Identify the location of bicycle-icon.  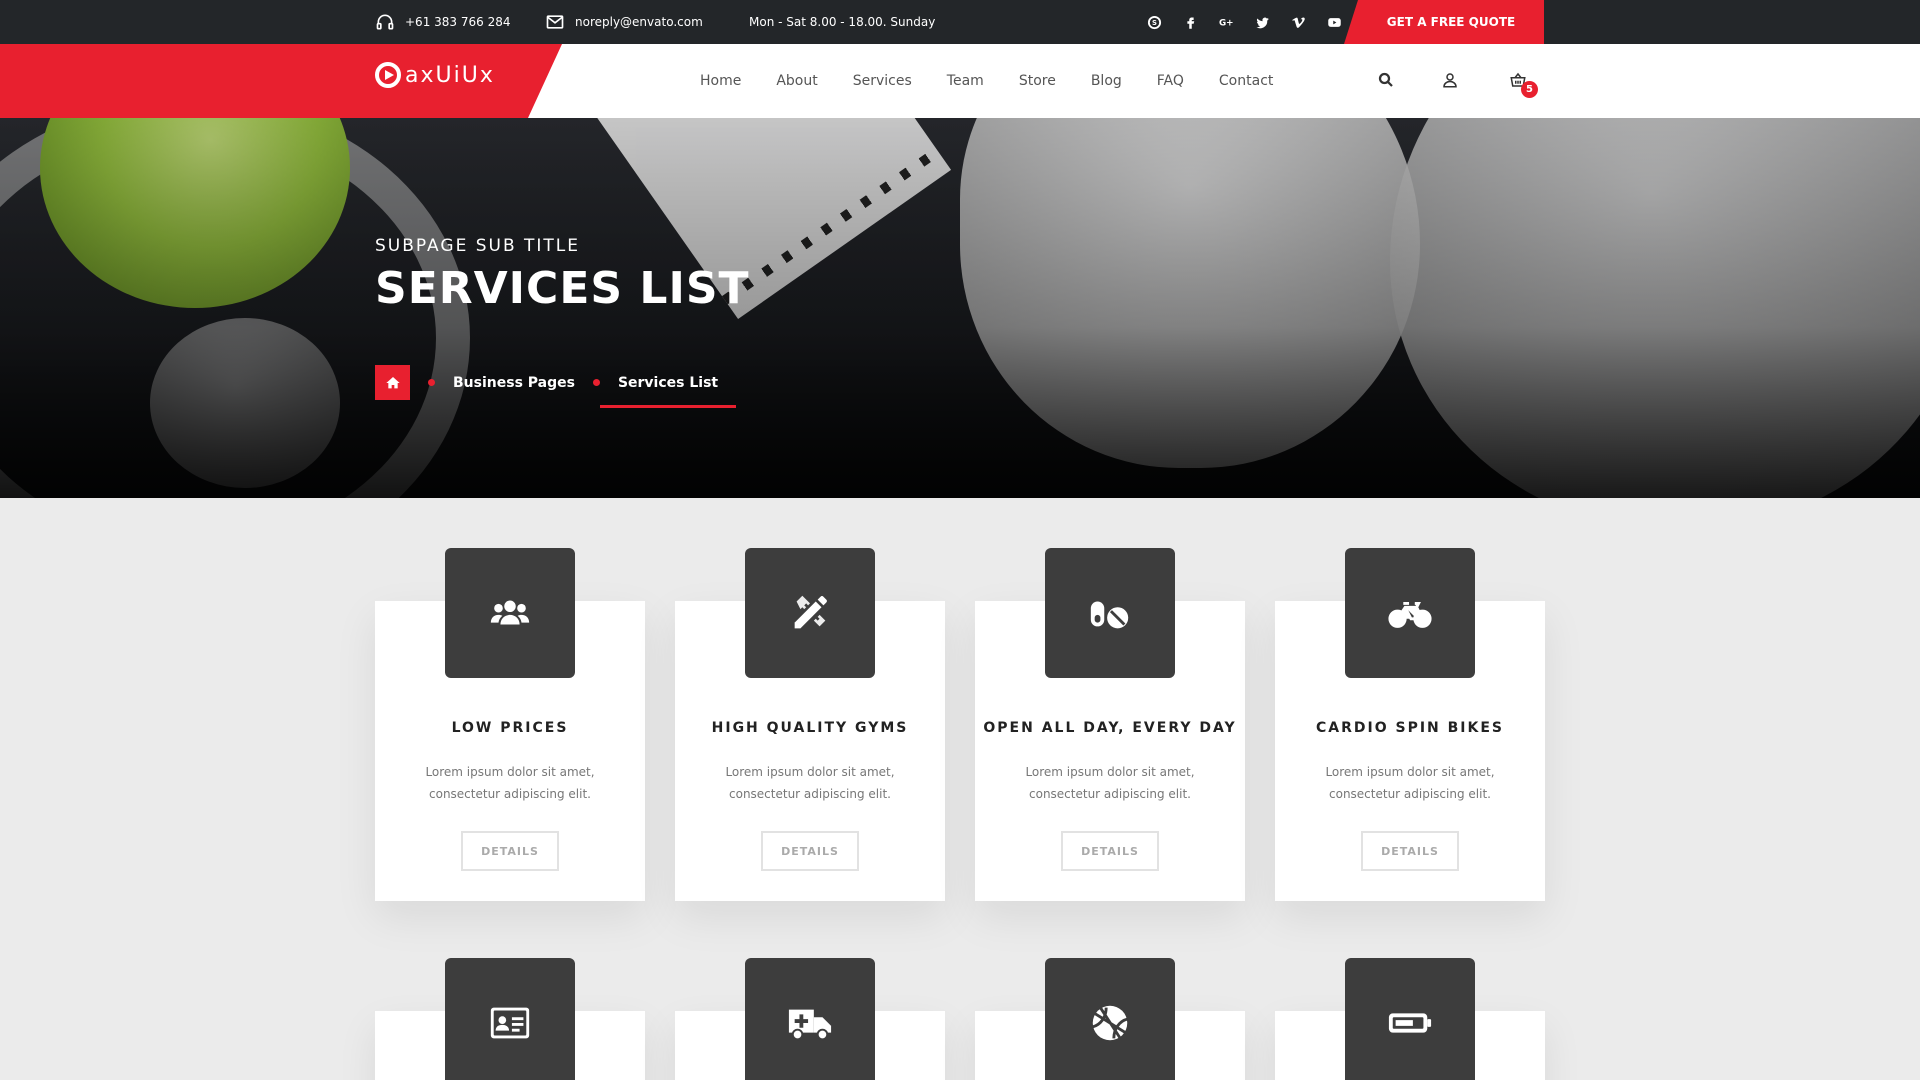
(1410, 614).